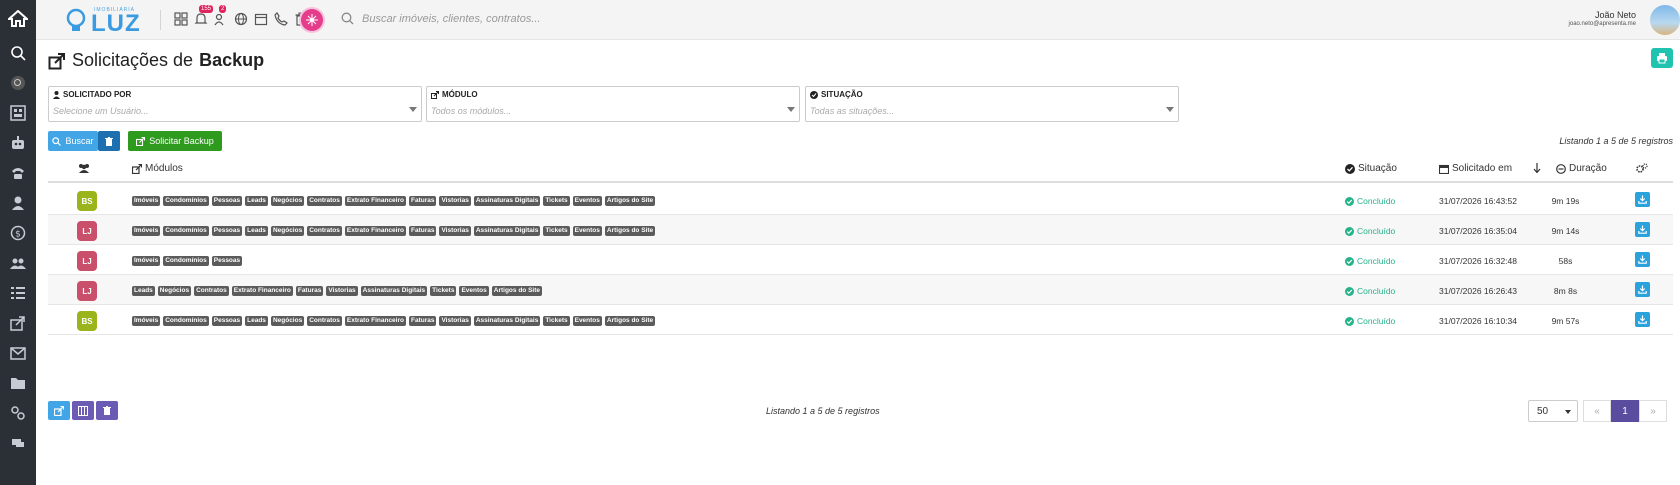 This screenshot has height=485, width=1680. What do you see at coordinates (102, 21) in the screenshot?
I see `brand-logo: IMOBILIÁRIA LUZ` at bounding box center [102, 21].